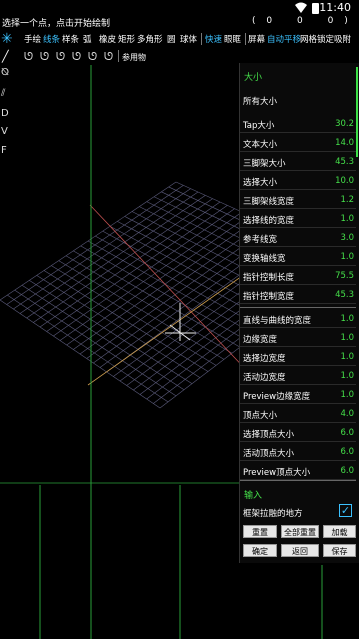 This screenshot has height=639, width=359. Describe the element at coordinates (284, 39) in the screenshot. I see `toggle-auto-pan: 自动平移` at that location.